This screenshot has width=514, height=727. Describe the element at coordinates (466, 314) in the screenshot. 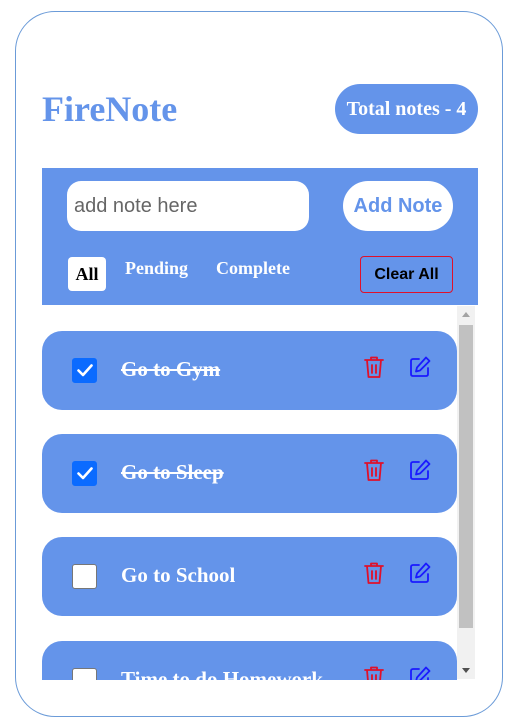

I see `scroll-up-arrow-icon` at that location.